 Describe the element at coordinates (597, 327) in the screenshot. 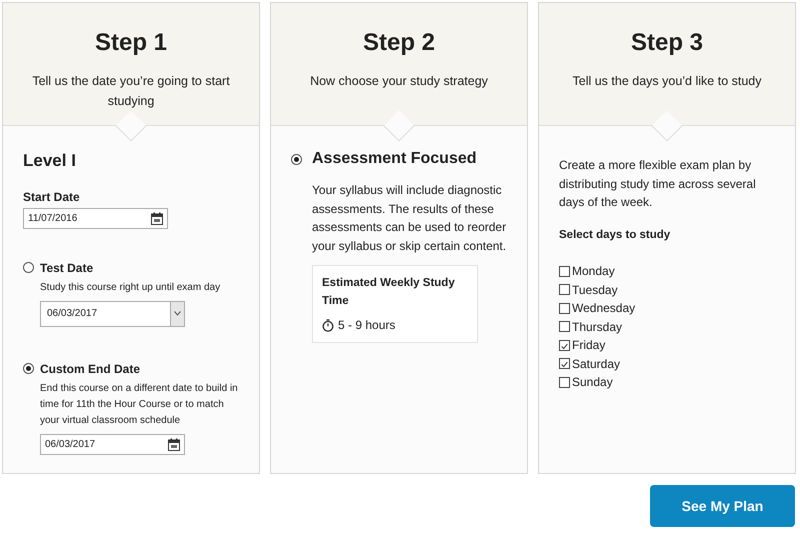

I see `day-label: Thursday` at that location.